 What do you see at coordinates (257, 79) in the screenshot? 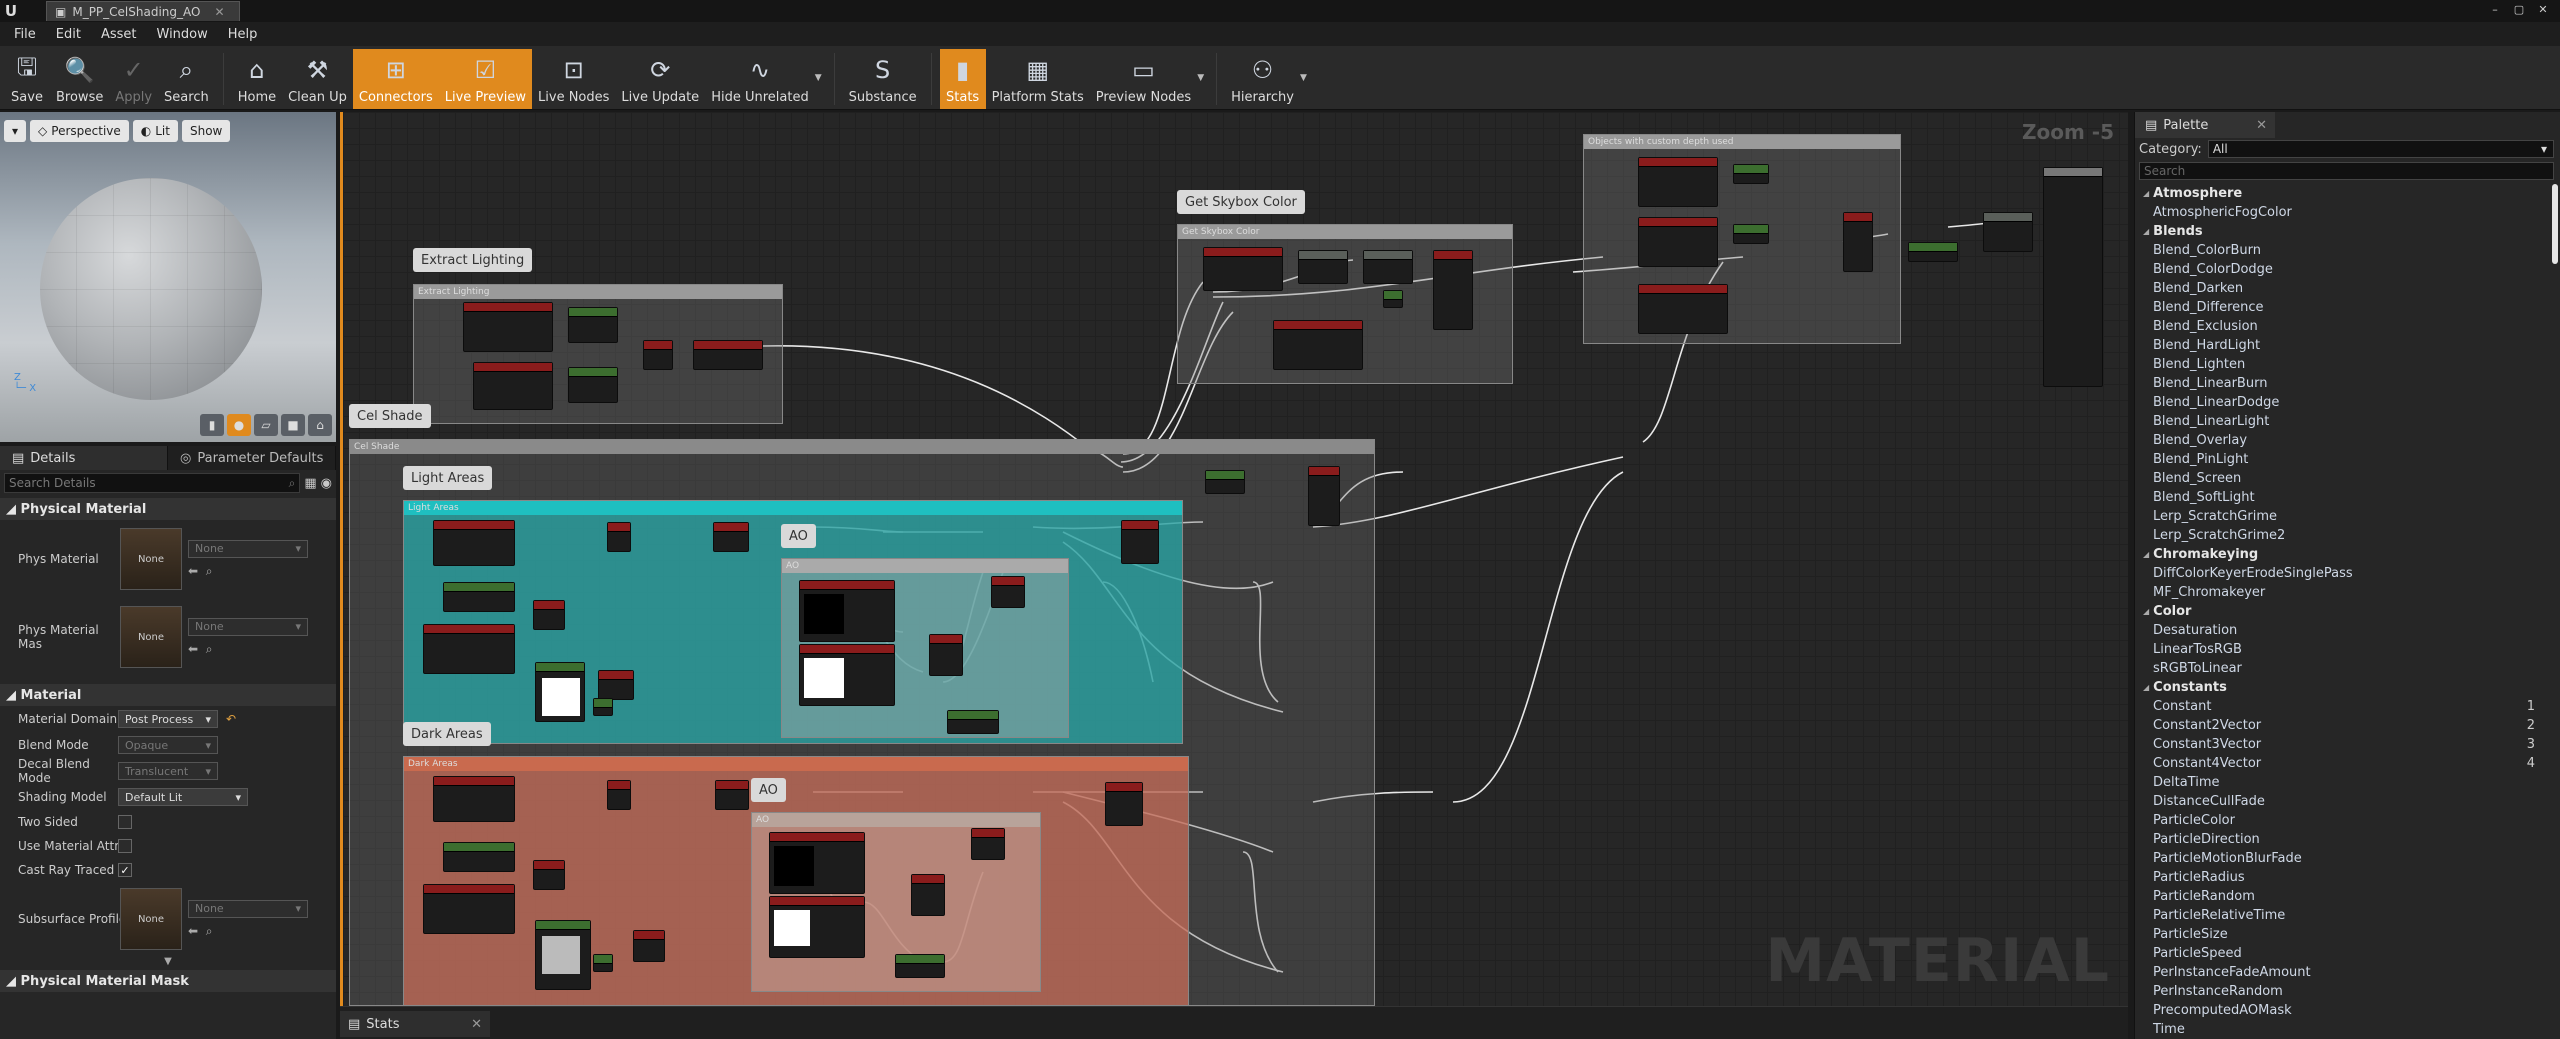
I see `home-button: ⌂ Home` at bounding box center [257, 79].